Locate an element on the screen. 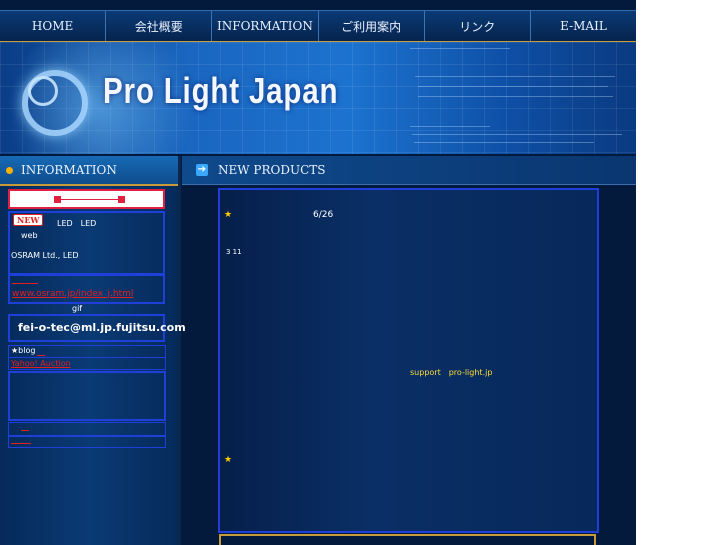 Image resolution: width=727 pixels, height=545 pixels. gif-text: gif is located at coordinates (77, 308).